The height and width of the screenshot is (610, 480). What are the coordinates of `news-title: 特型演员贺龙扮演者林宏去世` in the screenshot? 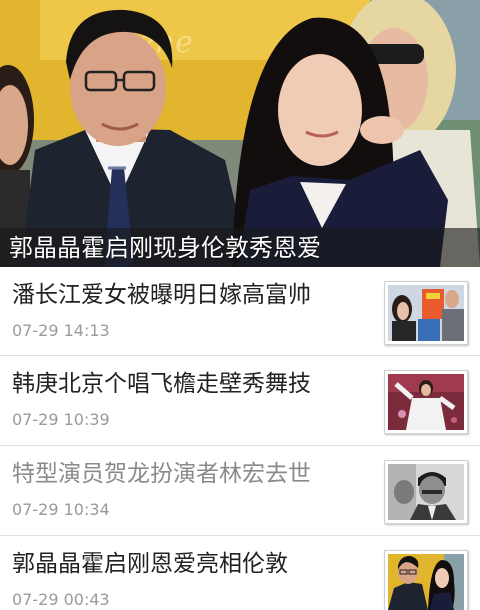 It's located at (161, 474).